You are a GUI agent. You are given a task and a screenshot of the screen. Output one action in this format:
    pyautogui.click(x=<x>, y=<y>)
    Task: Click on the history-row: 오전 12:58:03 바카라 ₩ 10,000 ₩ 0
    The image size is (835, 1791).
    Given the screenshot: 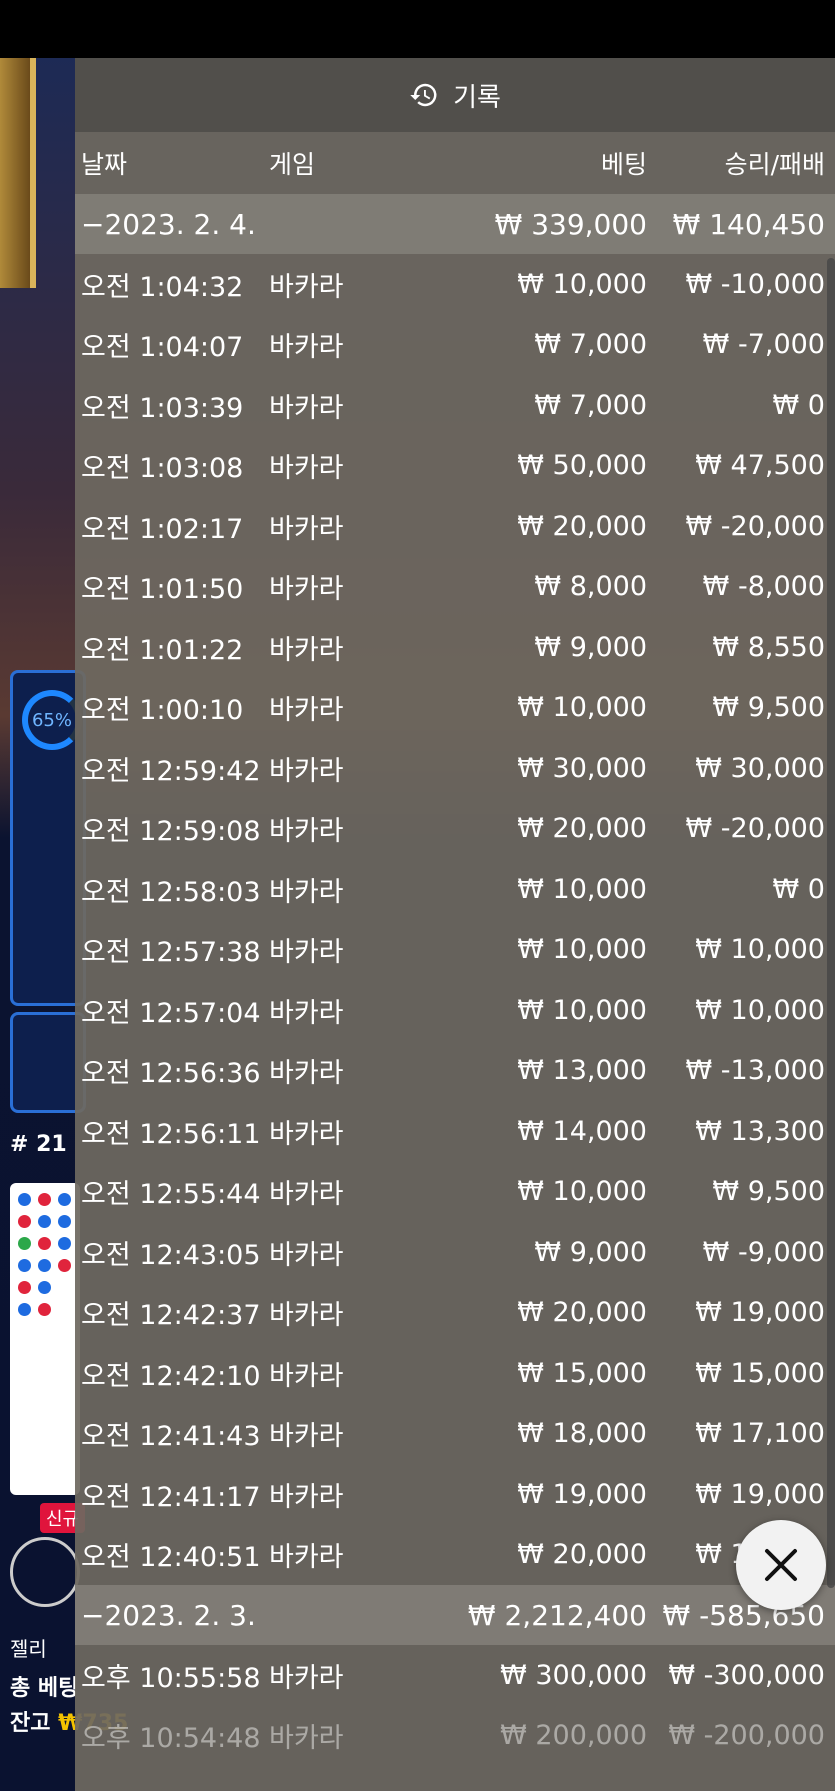 What is the action you would take?
    pyautogui.click(x=455, y=889)
    